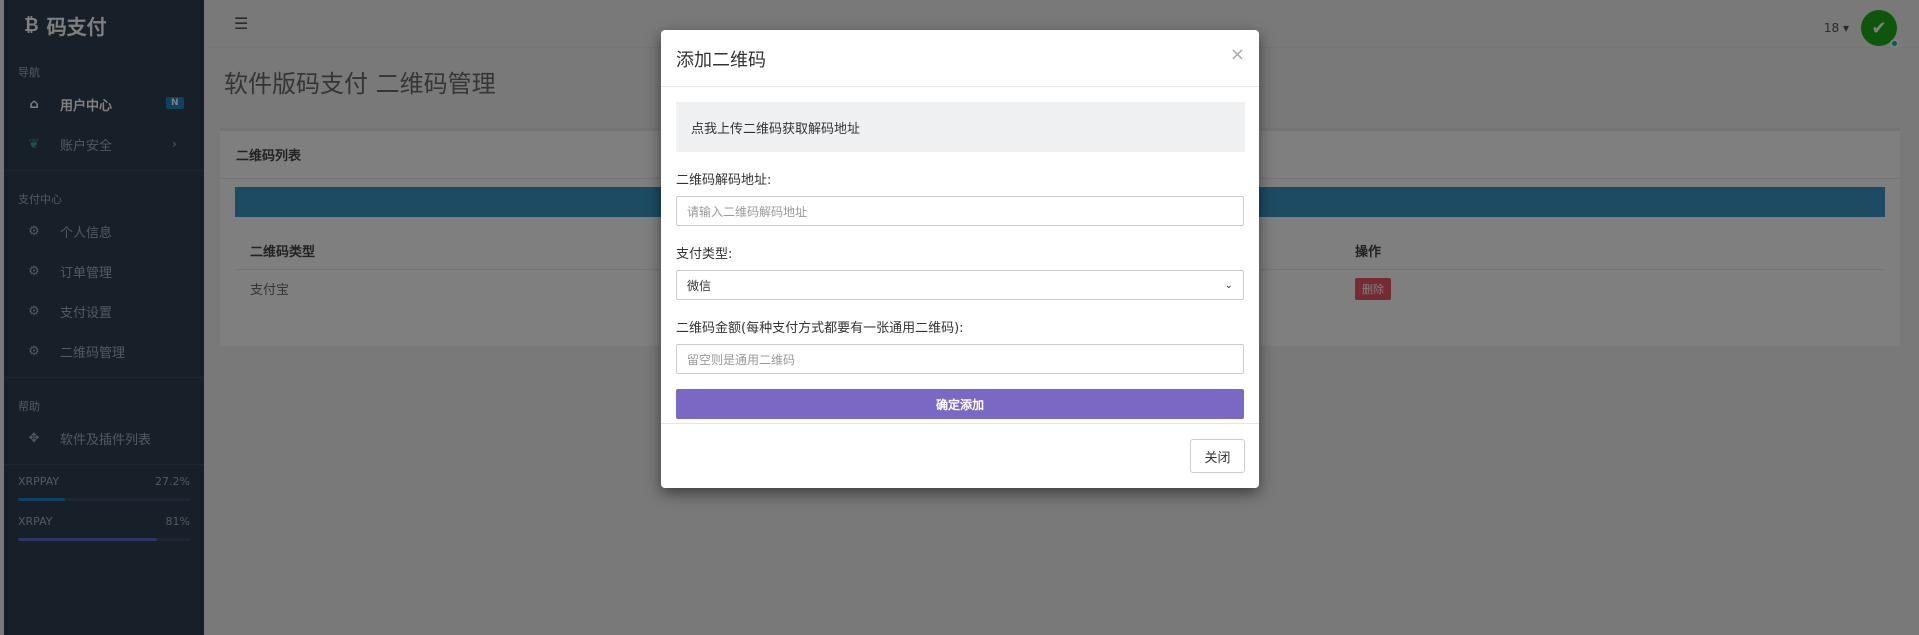 The height and width of the screenshot is (635, 1919). What do you see at coordinates (704, 254) in the screenshot?
I see `pay-type-label: 支付类型:` at bounding box center [704, 254].